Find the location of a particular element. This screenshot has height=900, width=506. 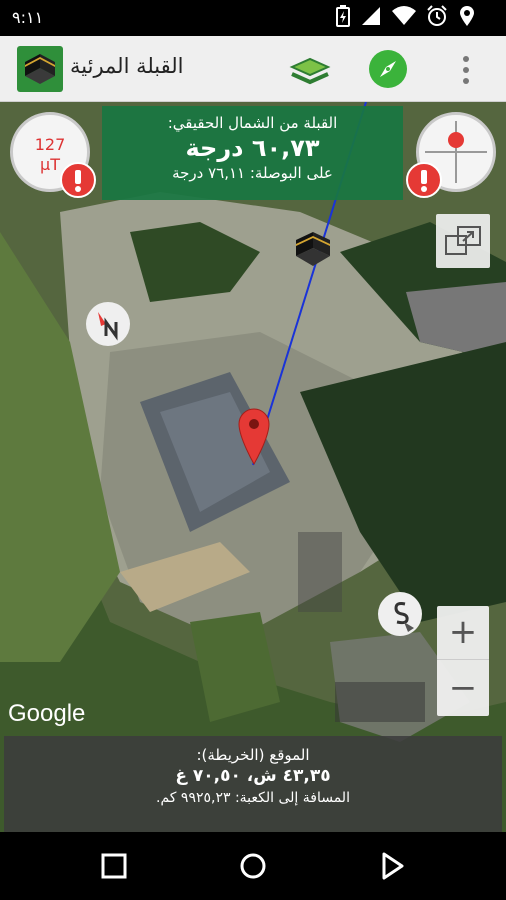

qibla-value: ٦٠,٧٣ درجة is located at coordinates (252, 148).